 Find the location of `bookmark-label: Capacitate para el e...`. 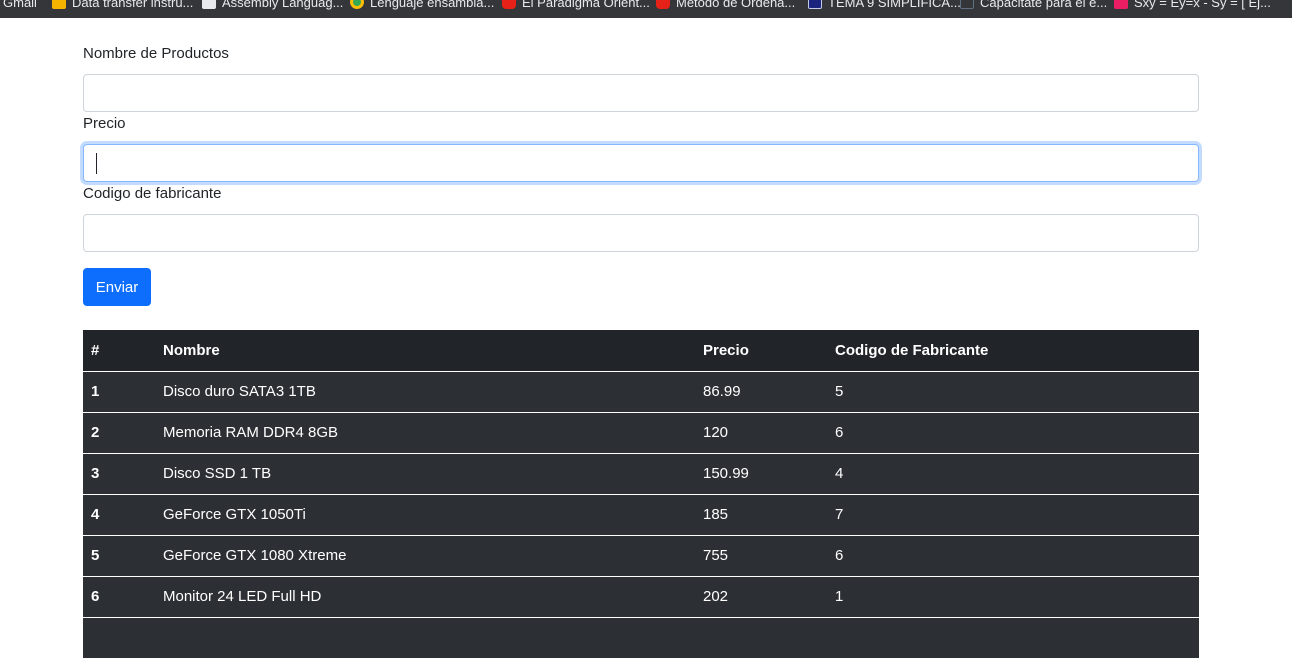

bookmark-label: Capacitate para el e... is located at coordinates (1044, 5).